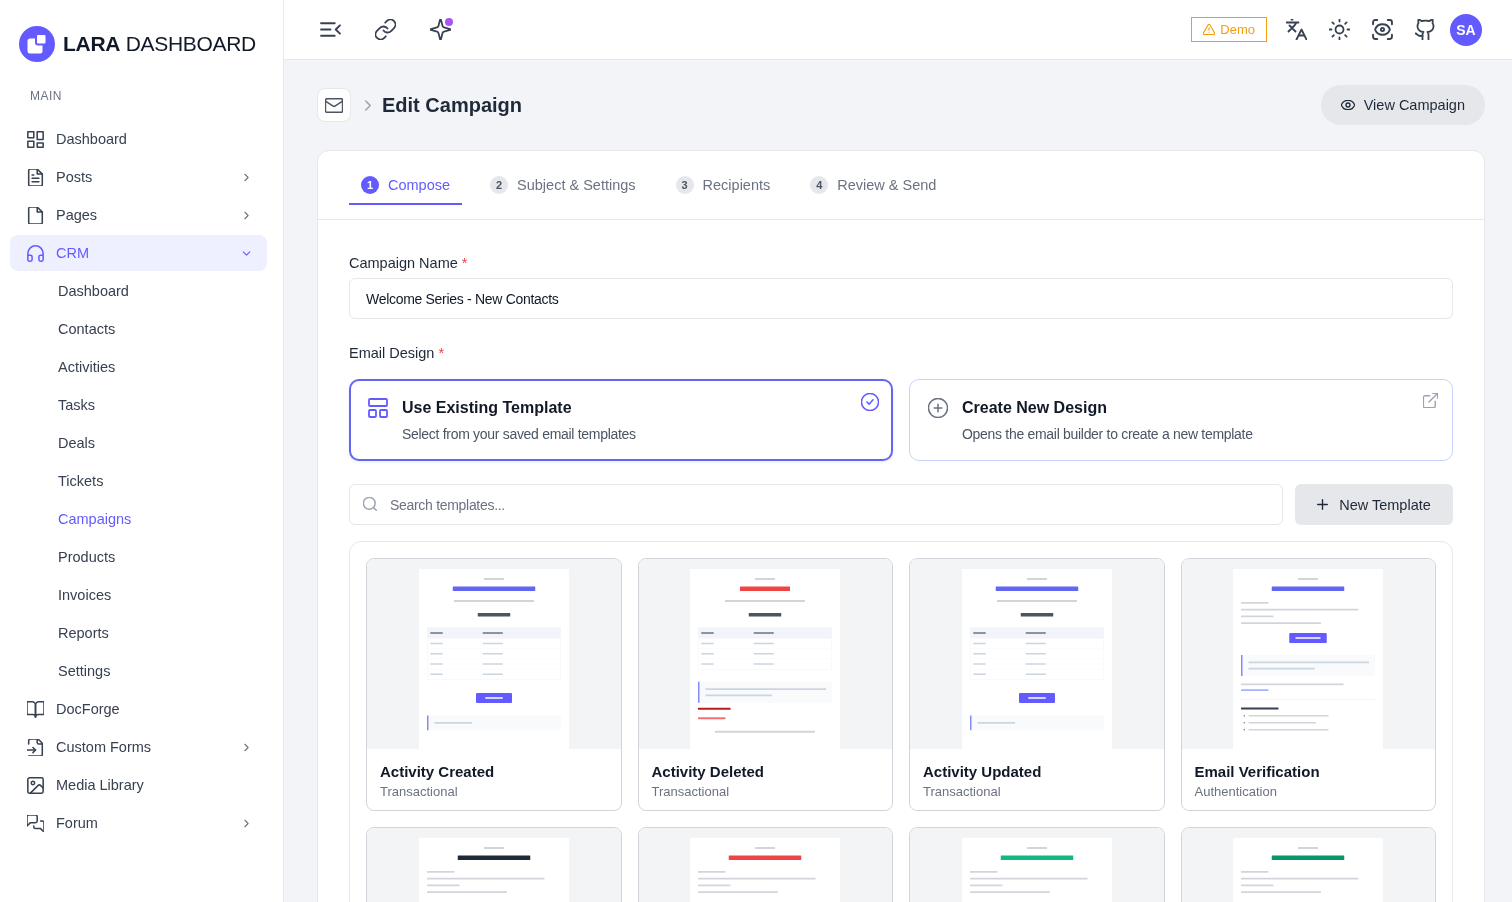 Image resolution: width=1512 pixels, height=902 pixels. I want to click on design-option-card: Use Existing Template Select from your saved email templates, so click(621, 420).